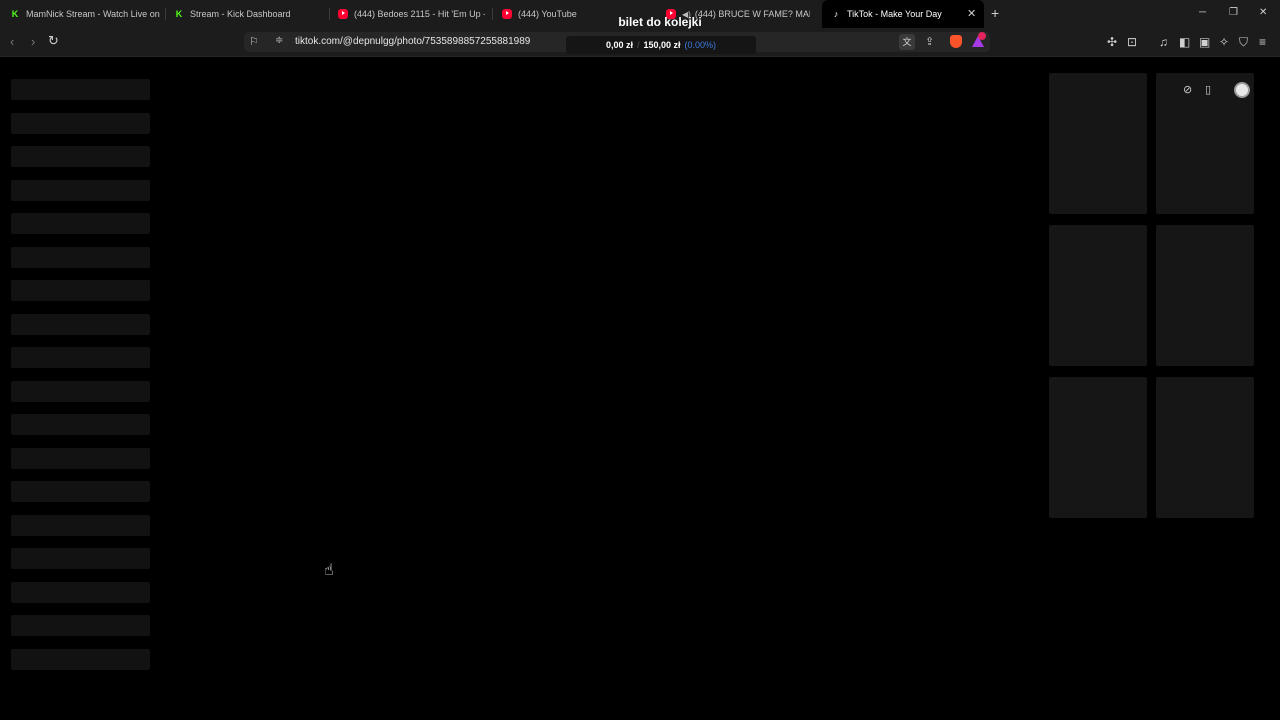  Describe the element at coordinates (929, 41) in the screenshot. I see `share-icon: ⇪` at that location.